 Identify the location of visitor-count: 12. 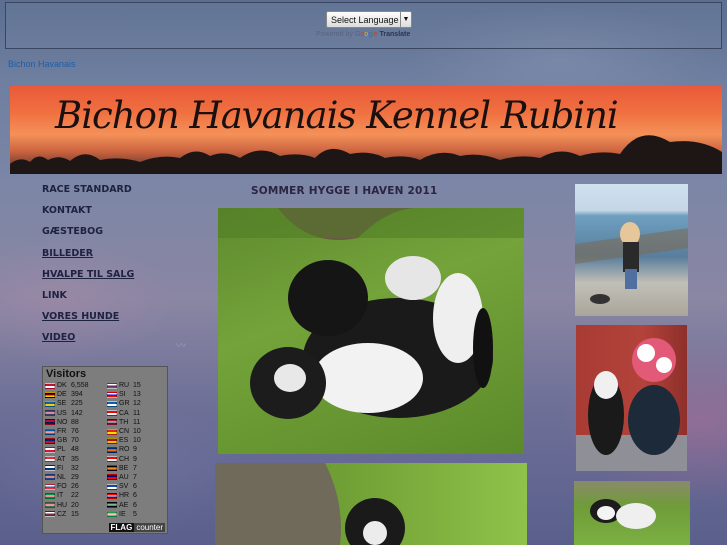
(137, 404).